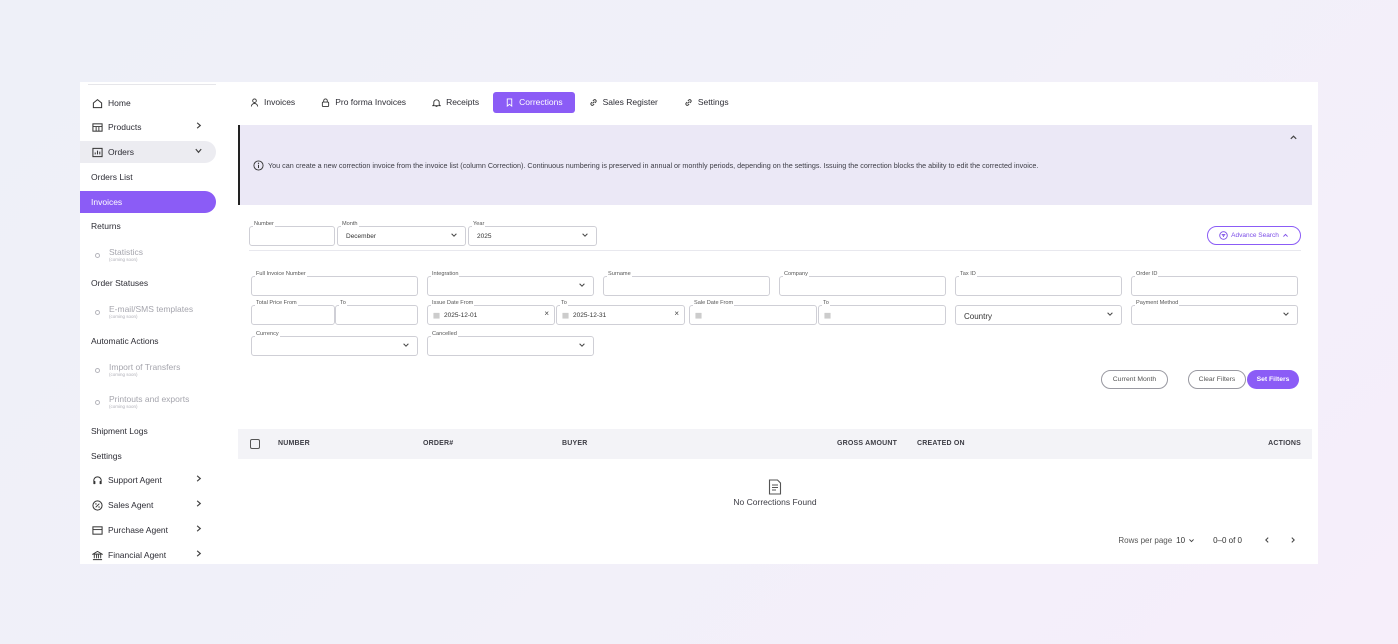 This screenshot has width=1398, height=644. I want to click on home-icon, so click(97, 103).